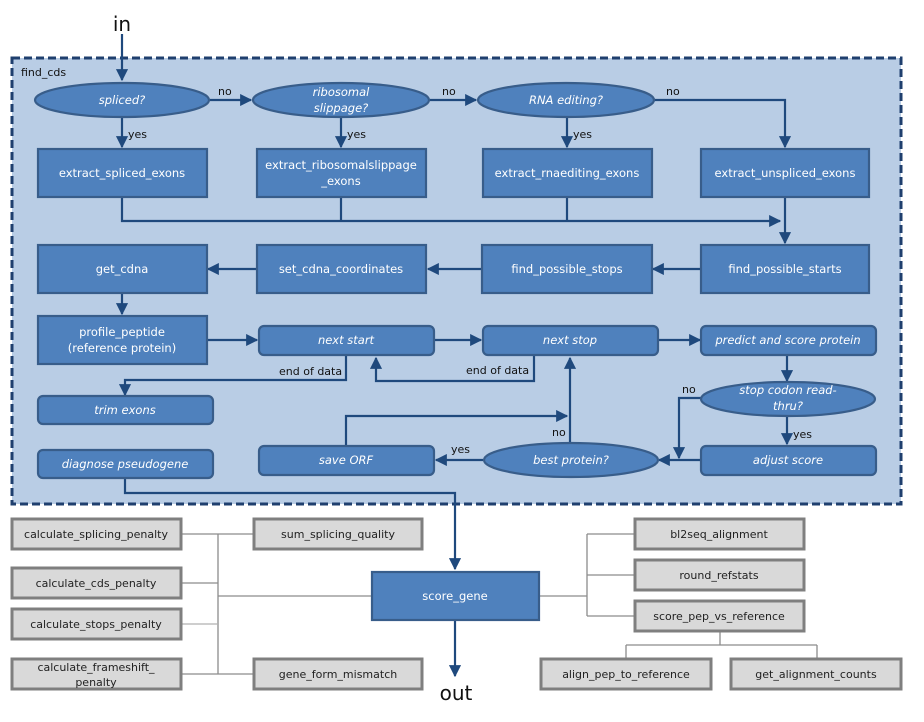  I want to click on process-extract-spliced-exons: extract_spliced_exons, so click(122, 173).